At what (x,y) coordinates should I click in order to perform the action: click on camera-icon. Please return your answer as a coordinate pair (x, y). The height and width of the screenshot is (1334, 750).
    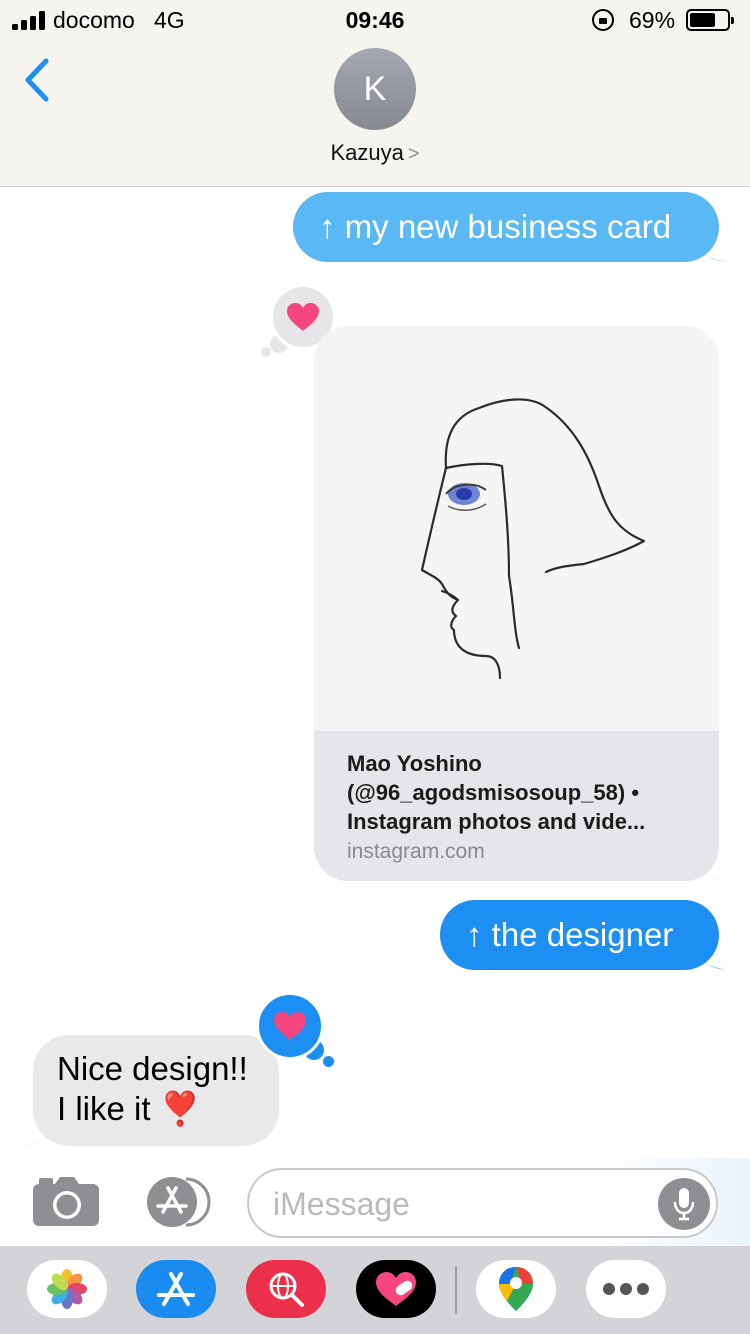
    Looking at the image, I should click on (66, 1201).